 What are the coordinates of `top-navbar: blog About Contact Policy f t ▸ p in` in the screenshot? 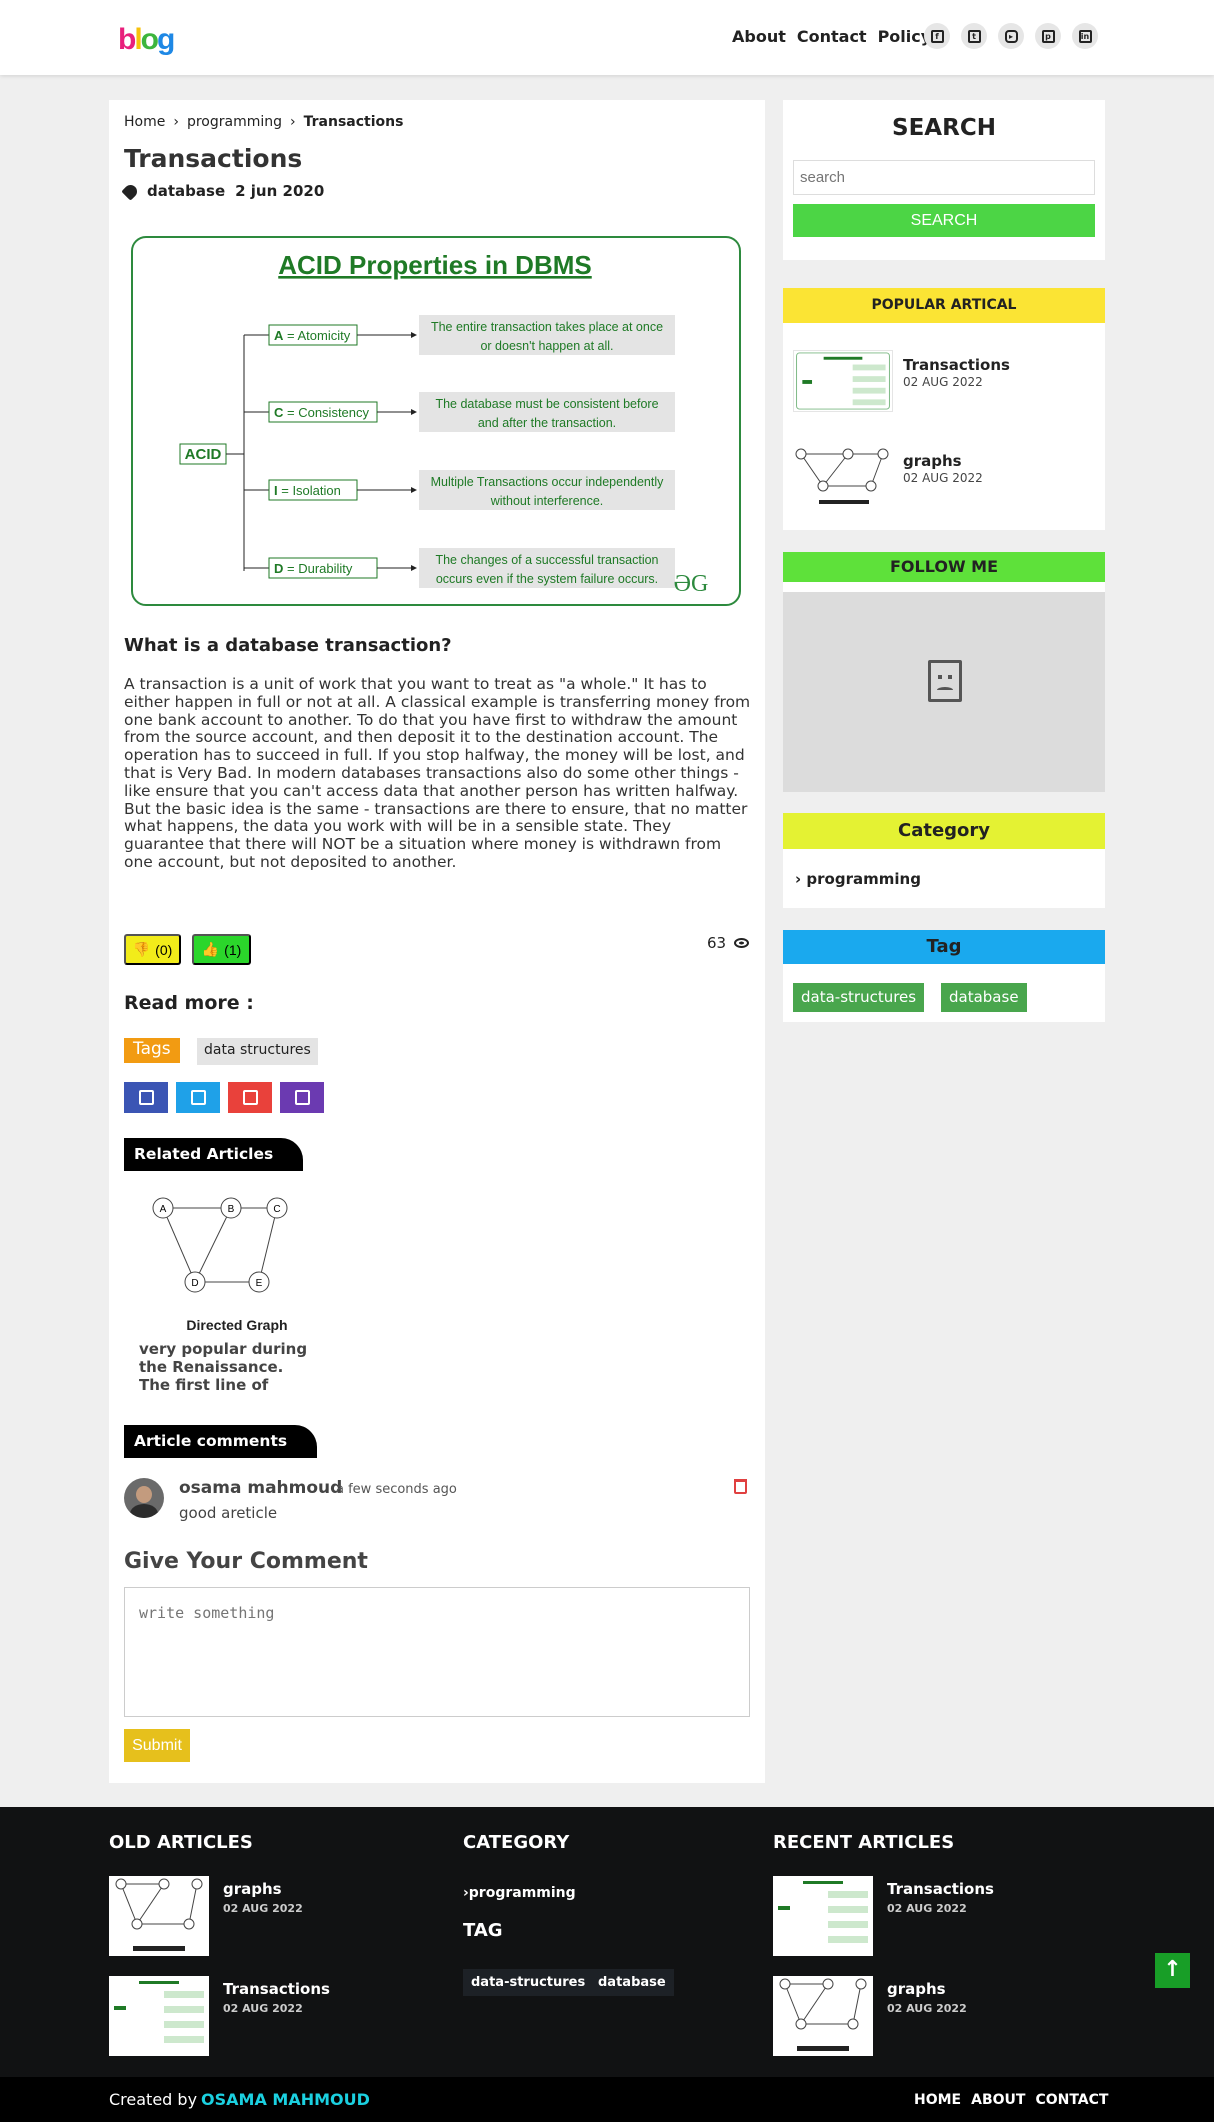 It's located at (607, 37).